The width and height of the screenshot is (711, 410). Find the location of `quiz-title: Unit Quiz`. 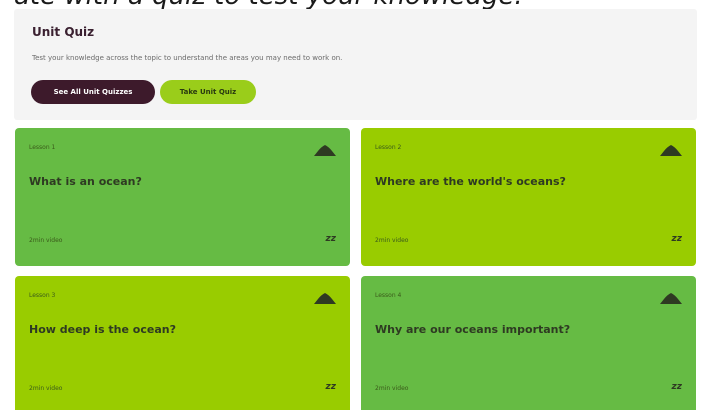

quiz-title: Unit Quiz is located at coordinates (63, 32).